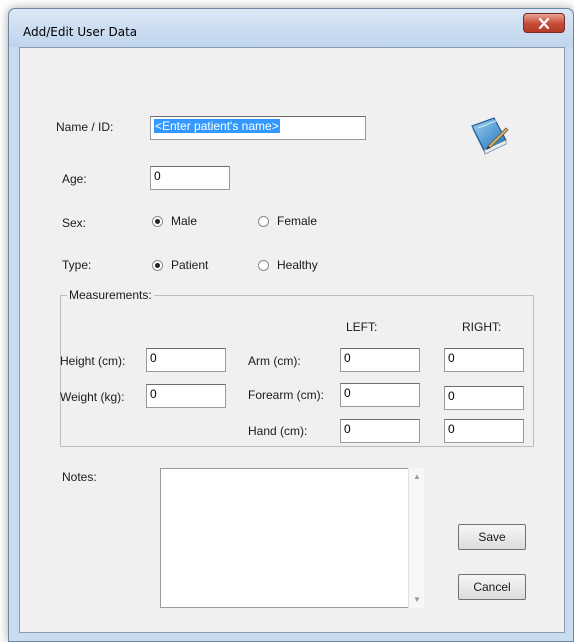 This screenshot has width=574, height=642. I want to click on type-patient-label: Patient, so click(190, 265).